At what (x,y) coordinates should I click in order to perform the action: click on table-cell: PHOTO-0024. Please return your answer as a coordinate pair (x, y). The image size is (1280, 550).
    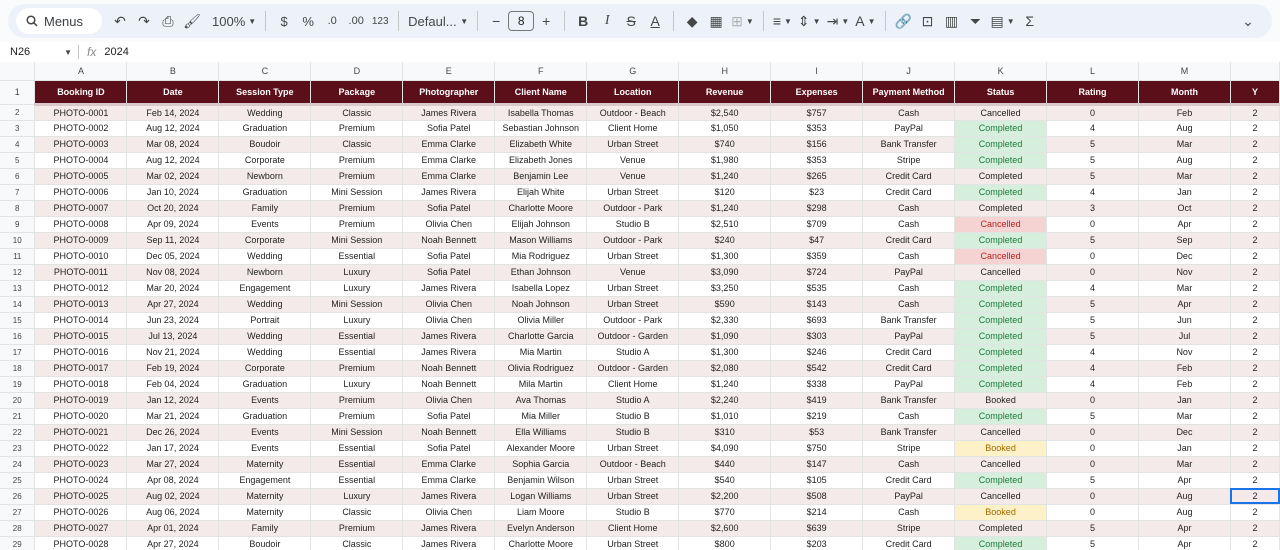
    Looking at the image, I should click on (81, 480).